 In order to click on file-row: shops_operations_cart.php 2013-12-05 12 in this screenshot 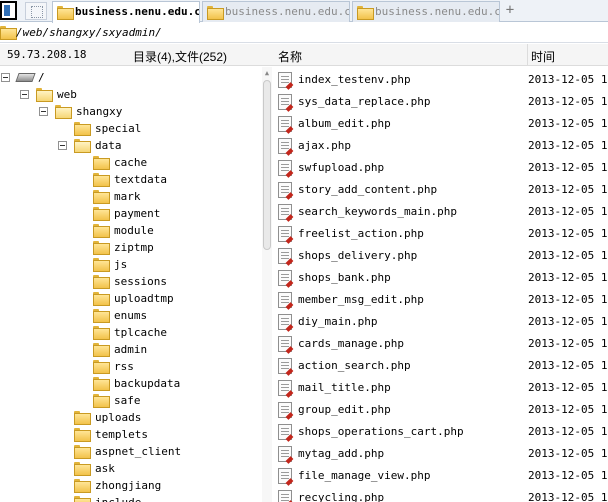, I will do `click(441, 432)`.